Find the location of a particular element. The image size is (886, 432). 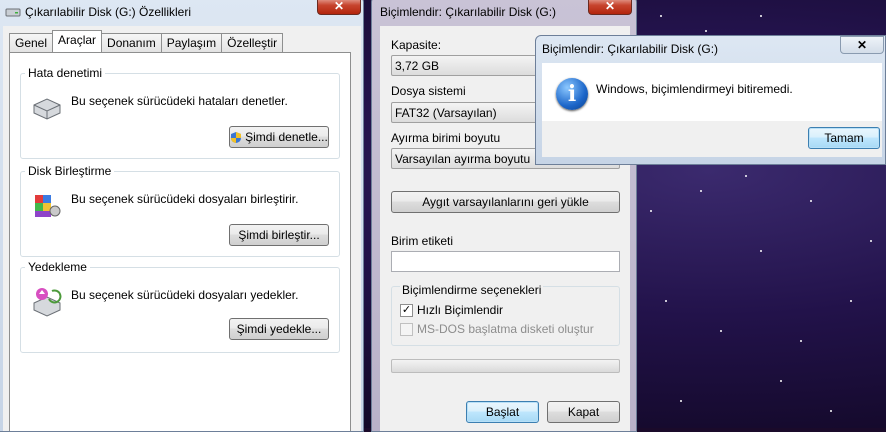

format-close-button: ✕ is located at coordinates (610, 7).